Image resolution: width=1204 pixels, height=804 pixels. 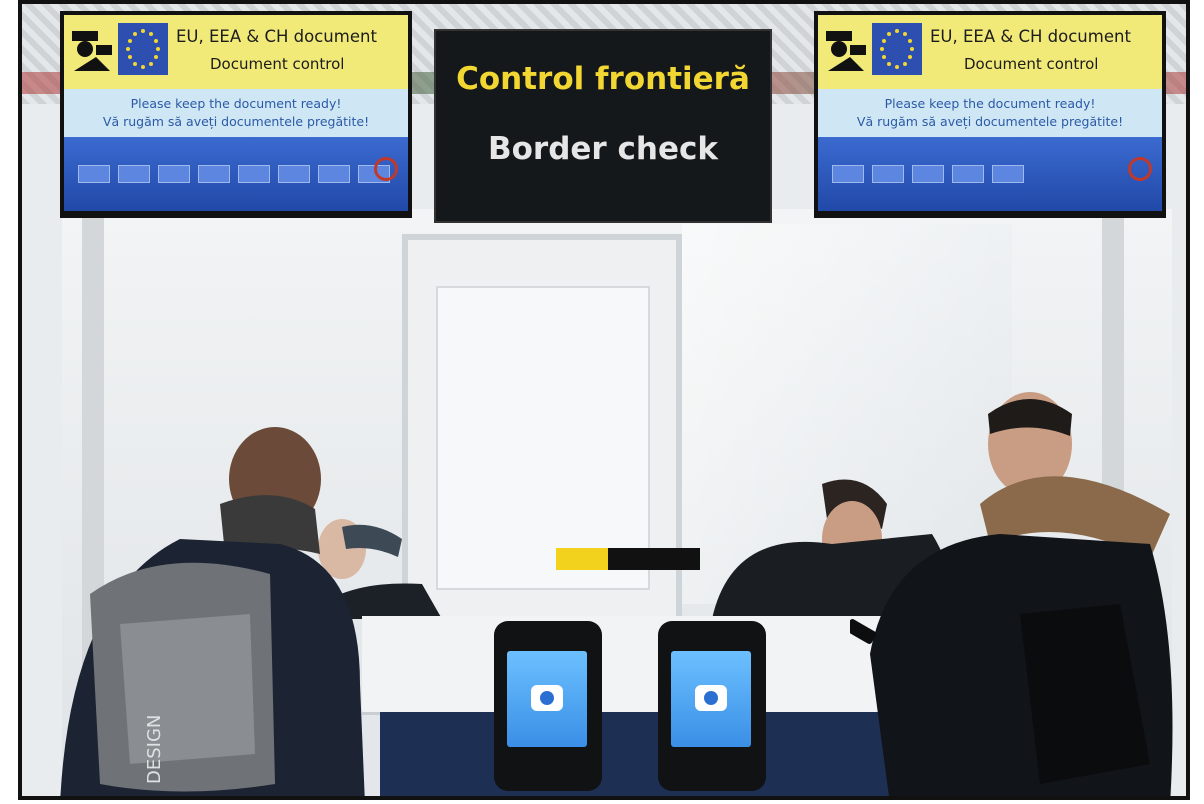 What do you see at coordinates (294, 174) in the screenshot?
I see `music-icon` at bounding box center [294, 174].